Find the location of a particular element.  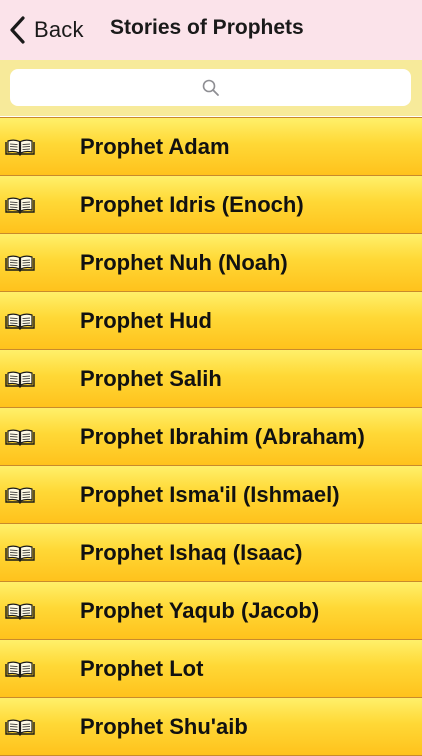

list-item: Prophet Isma'il (Ishmael) is located at coordinates (211, 495).